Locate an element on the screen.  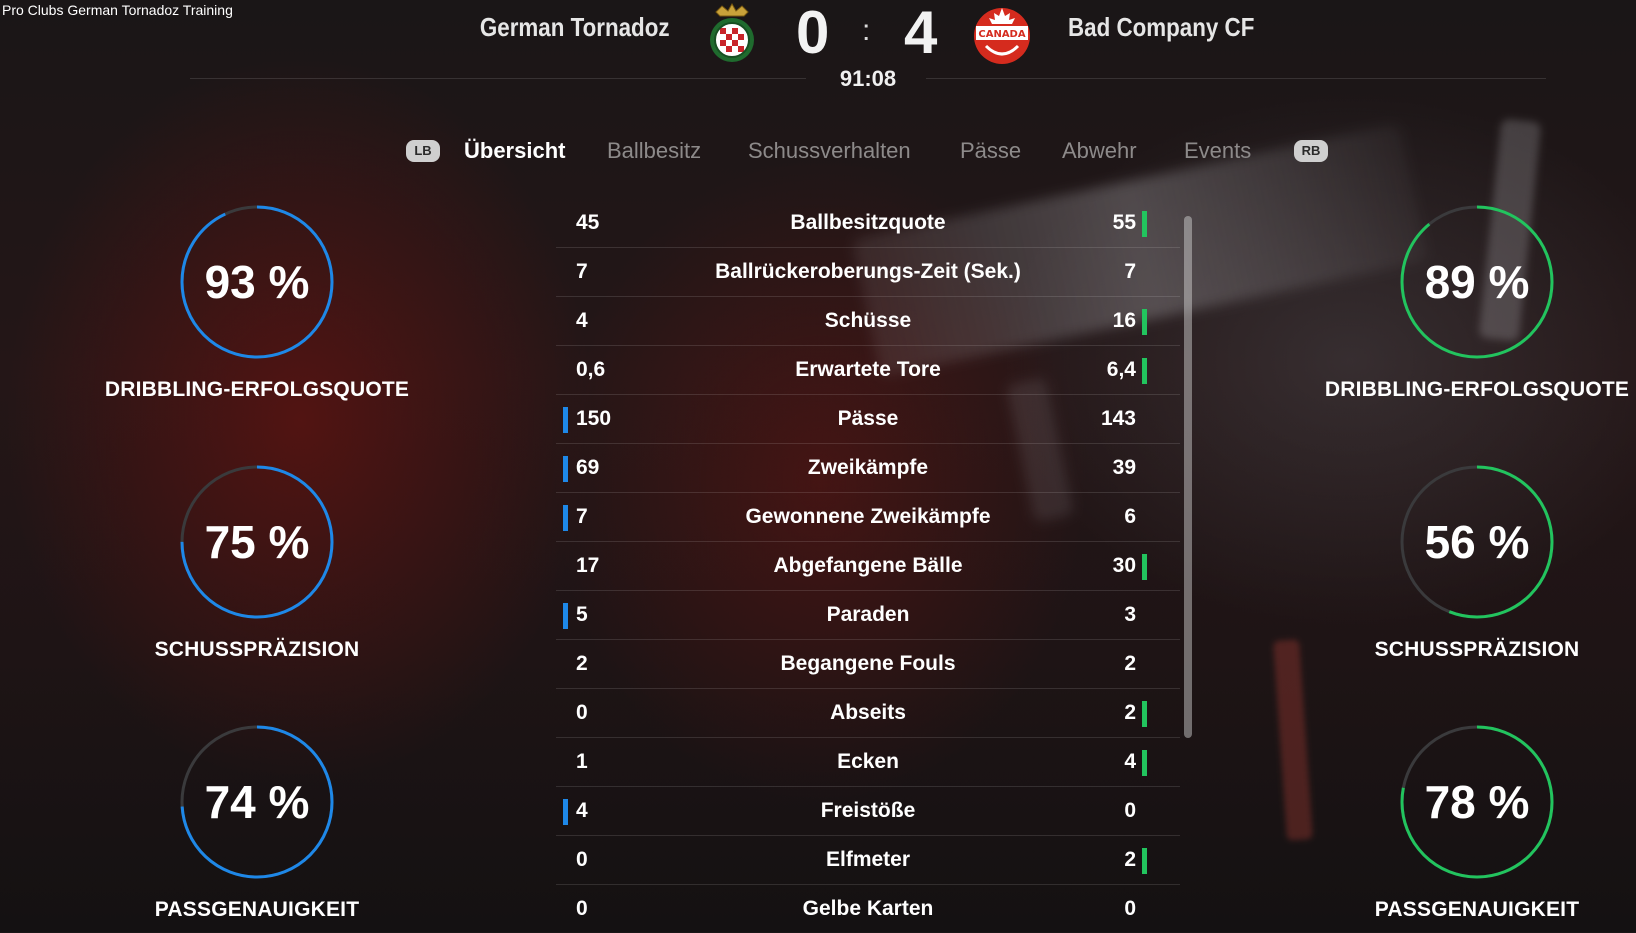
stat-label: Zweikämpfe is located at coordinates (868, 467).